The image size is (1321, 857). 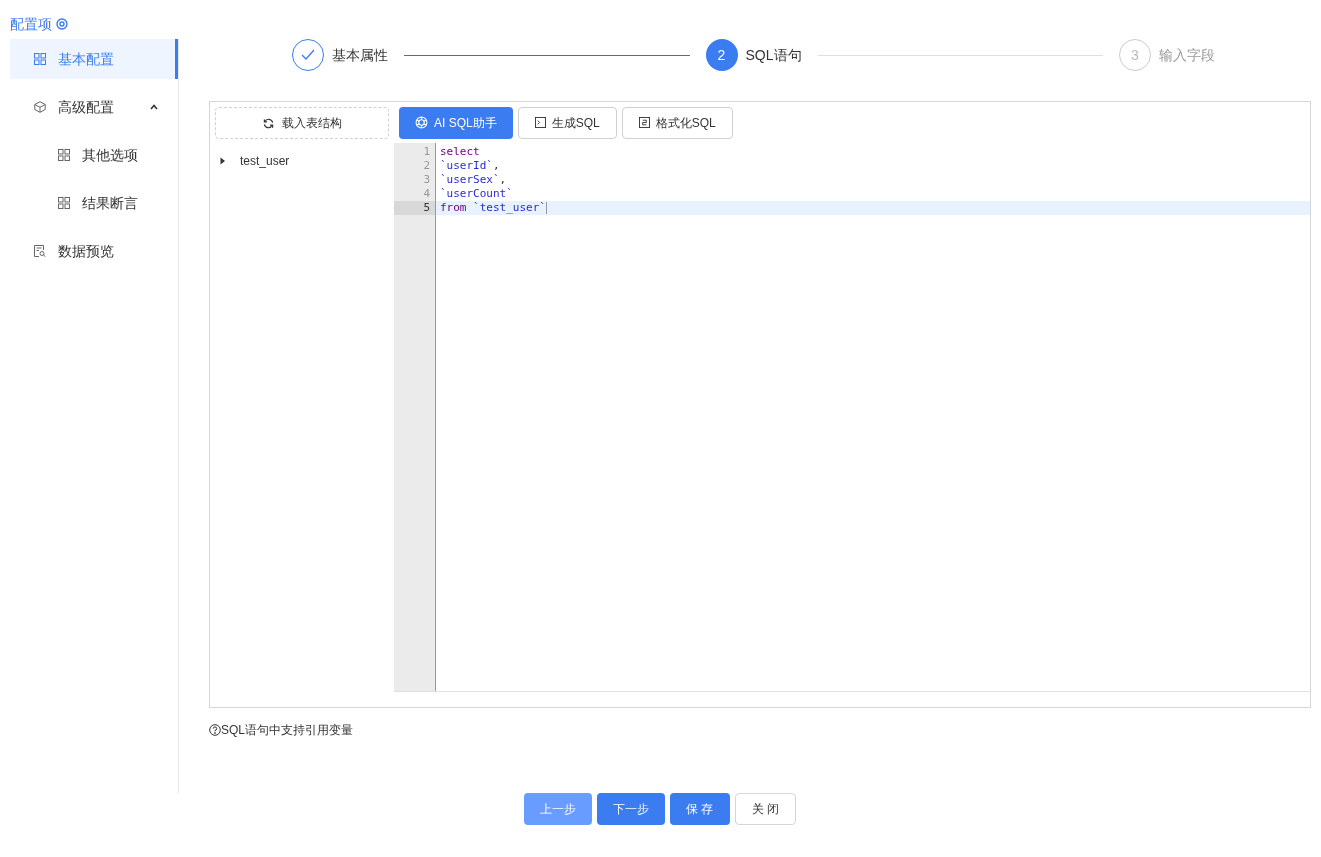 I want to click on hint-text: SQL语句中支持引用变量, so click(x=287, y=730).